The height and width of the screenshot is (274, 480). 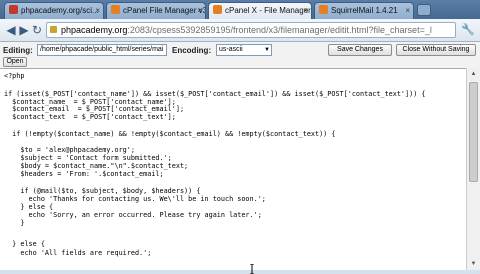 What do you see at coordinates (78, 253) in the screenshot?
I see `code-line: echo 'All fields are required.';` at bounding box center [78, 253].